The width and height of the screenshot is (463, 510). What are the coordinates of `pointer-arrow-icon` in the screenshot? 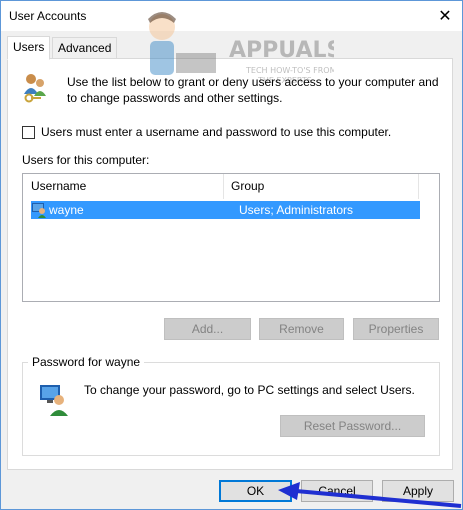 It's located at (370, 495).